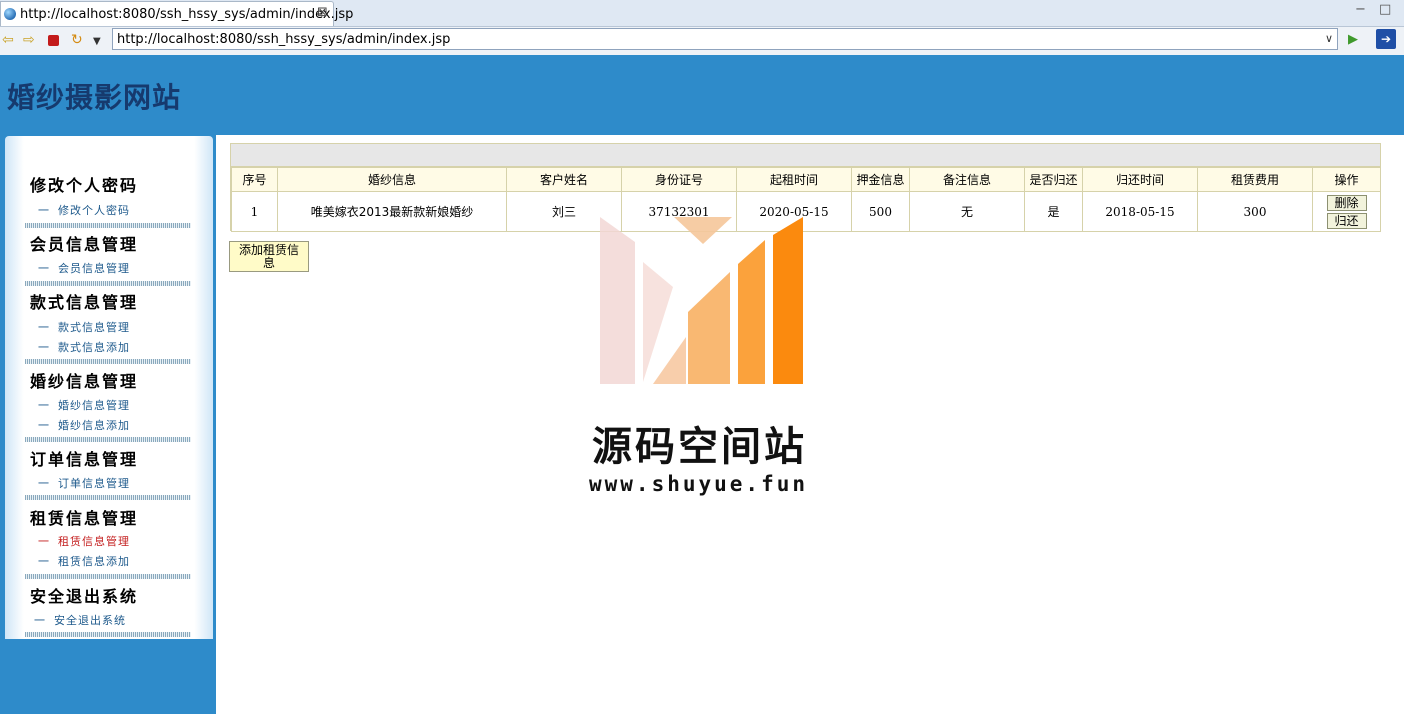 The image size is (1404, 714). What do you see at coordinates (84, 561) in the screenshot?
I see `menu-item-rental-add: 一租赁信息添加` at bounding box center [84, 561].